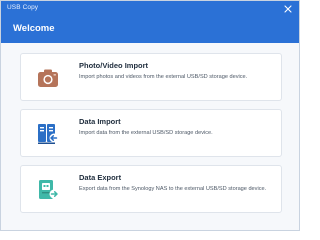 Image resolution: width=320 pixels, height=240 pixels. I want to click on option-title: Photo/Video Import, so click(114, 65).